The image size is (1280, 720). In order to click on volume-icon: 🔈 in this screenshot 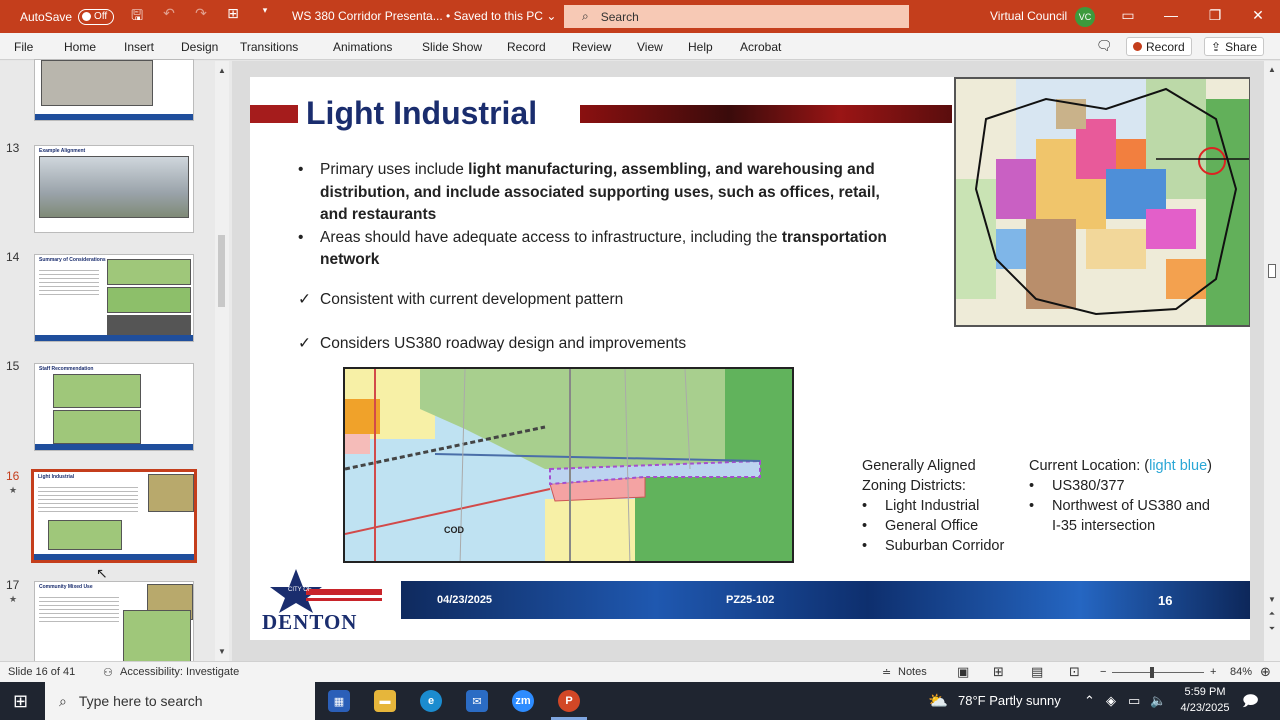, I will do `click(1158, 701)`.